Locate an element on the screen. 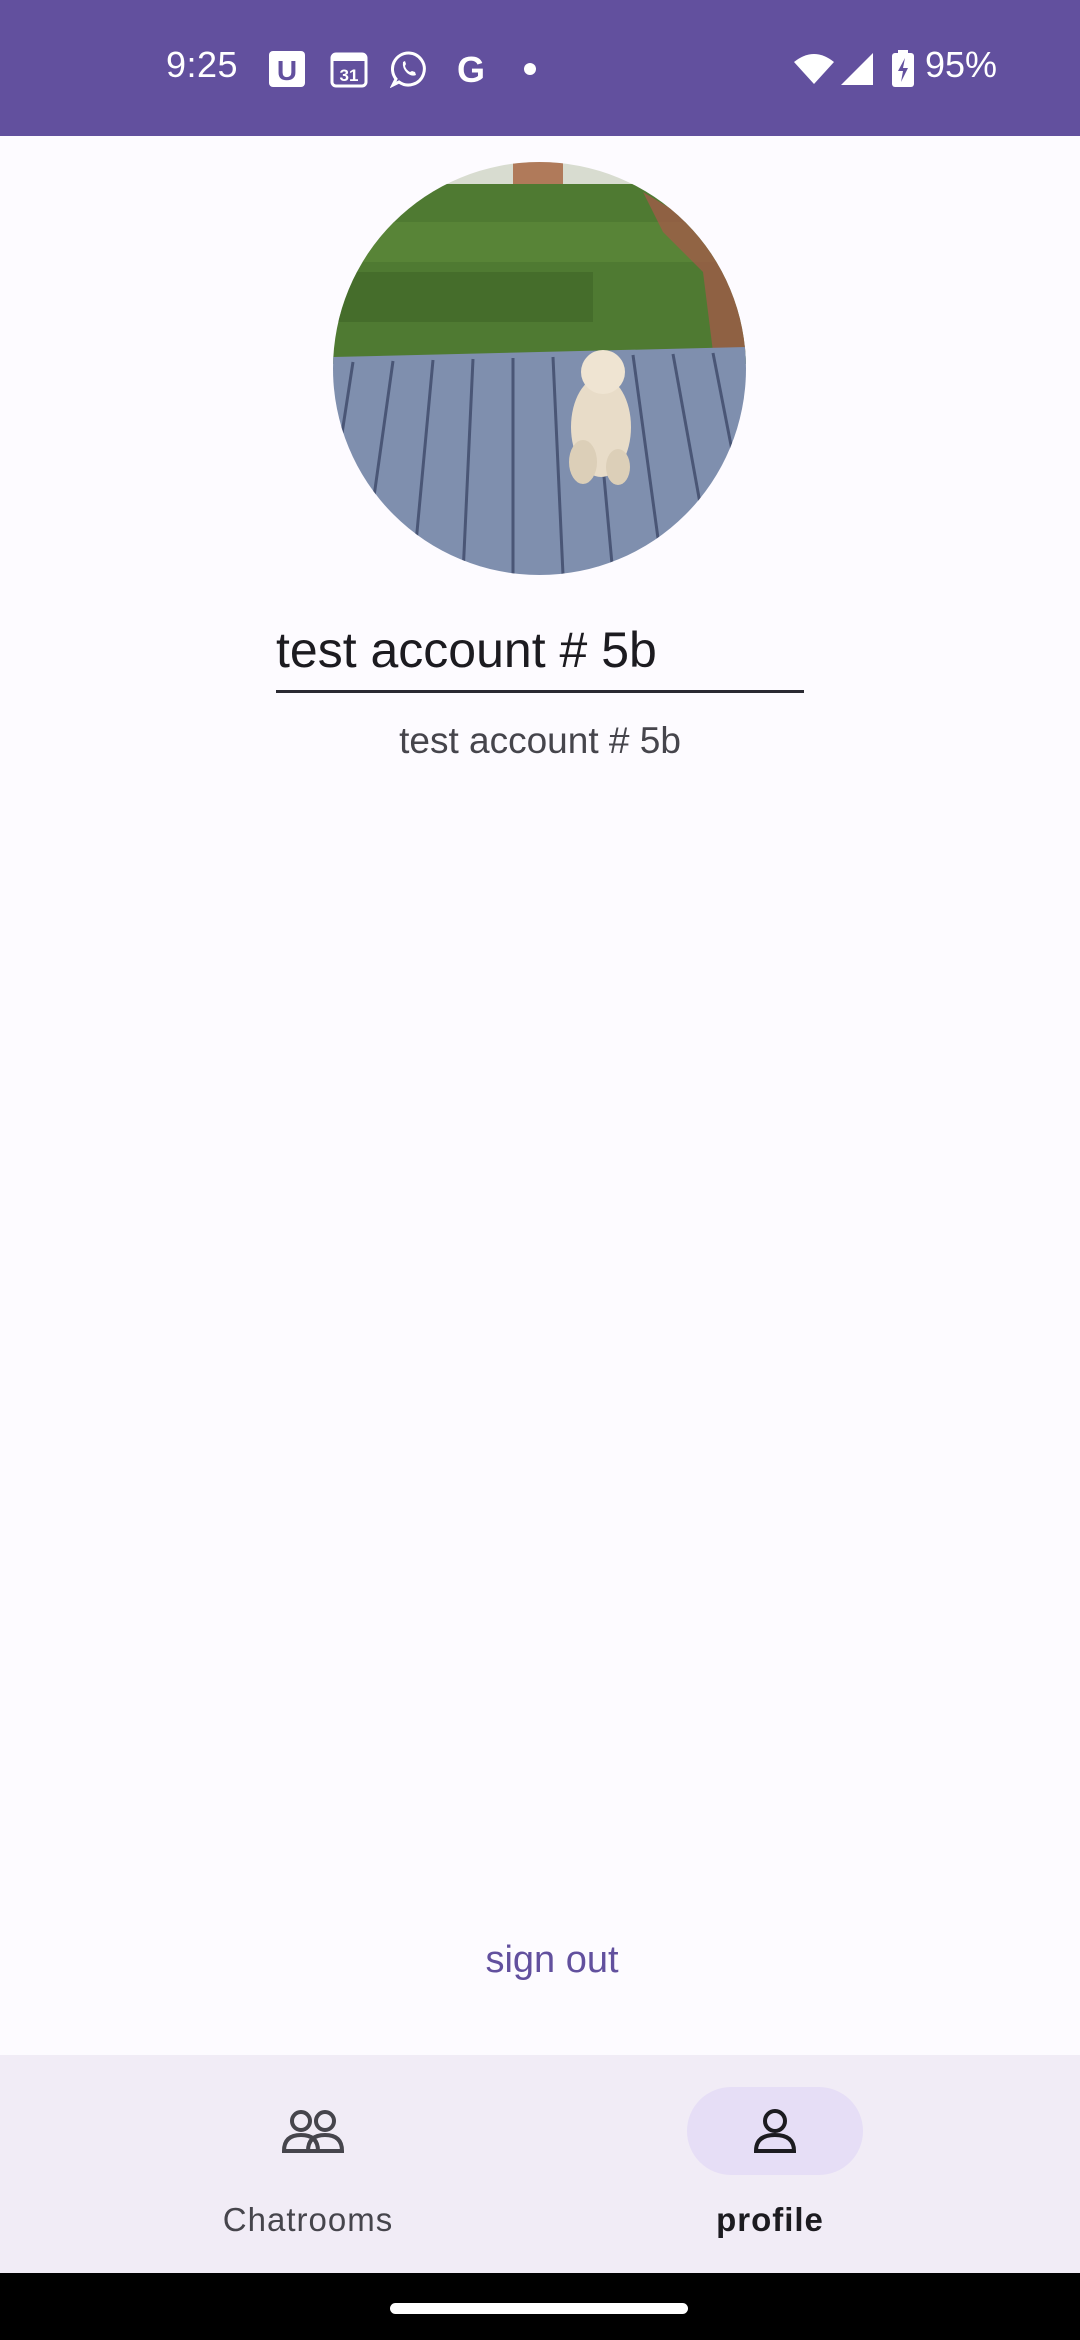  svg-text: G is located at coordinates (471, 69).